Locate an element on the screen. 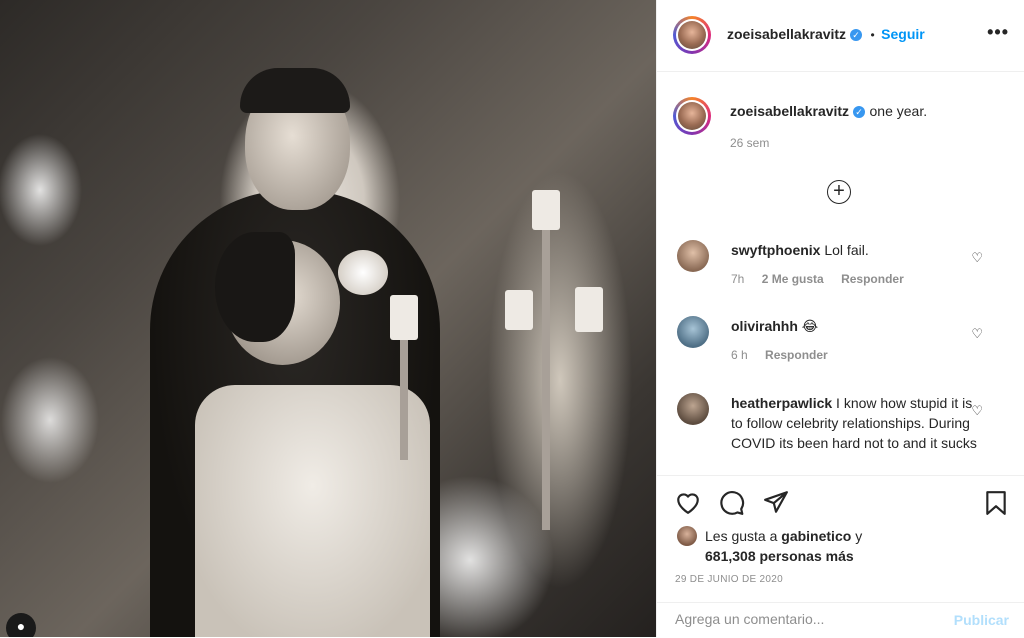 The height and width of the screenshot is (638, 1024). comment-item: olivirahhh 😂 6 h Responder ♡ is located at coordinates (843, 346).